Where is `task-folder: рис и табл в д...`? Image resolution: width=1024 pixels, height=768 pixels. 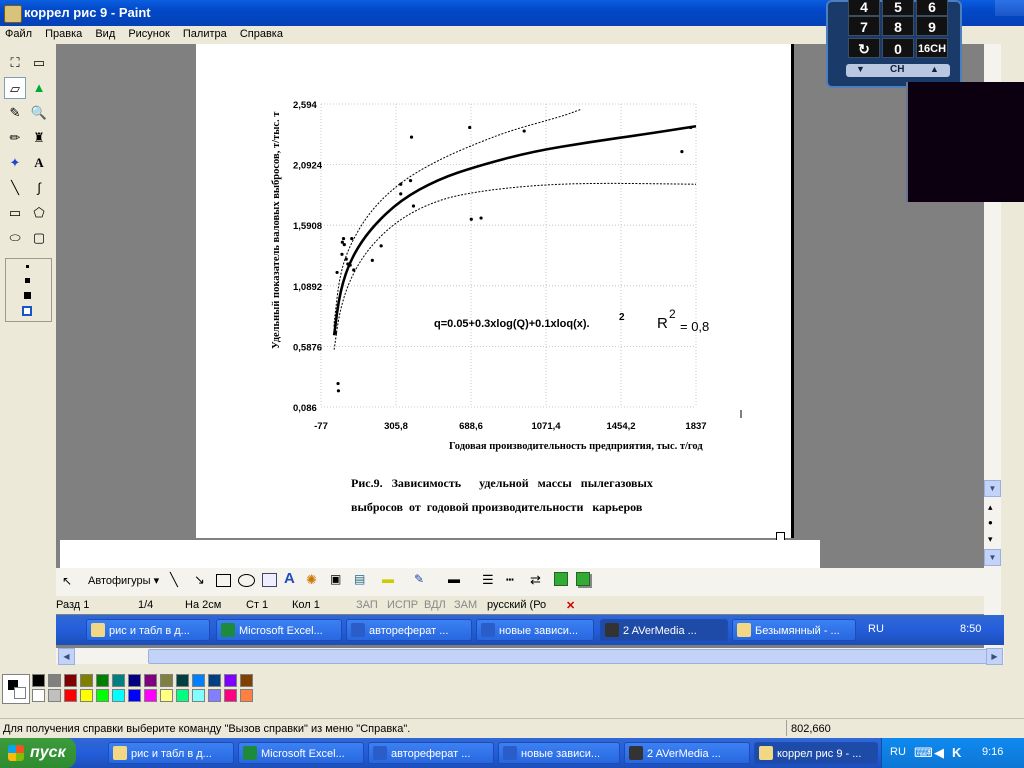
task-folder: рис и табл в д... is located at coordinates (171, 753).